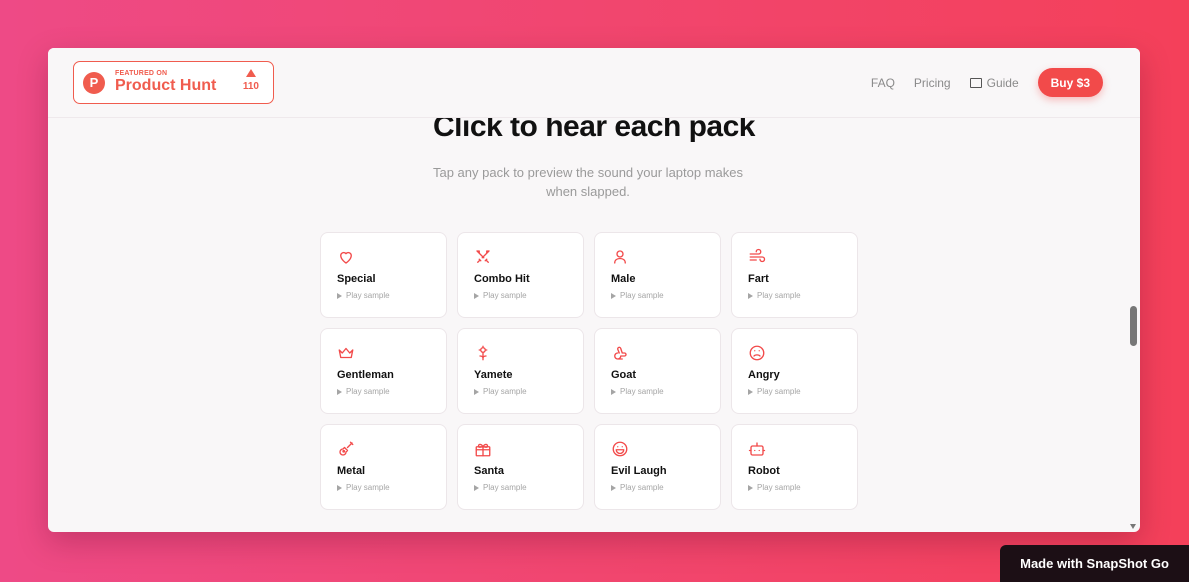  Describe the element at coordinates (623, 279) in the screenshot. I see `sound-pack-name: Male` at that location.